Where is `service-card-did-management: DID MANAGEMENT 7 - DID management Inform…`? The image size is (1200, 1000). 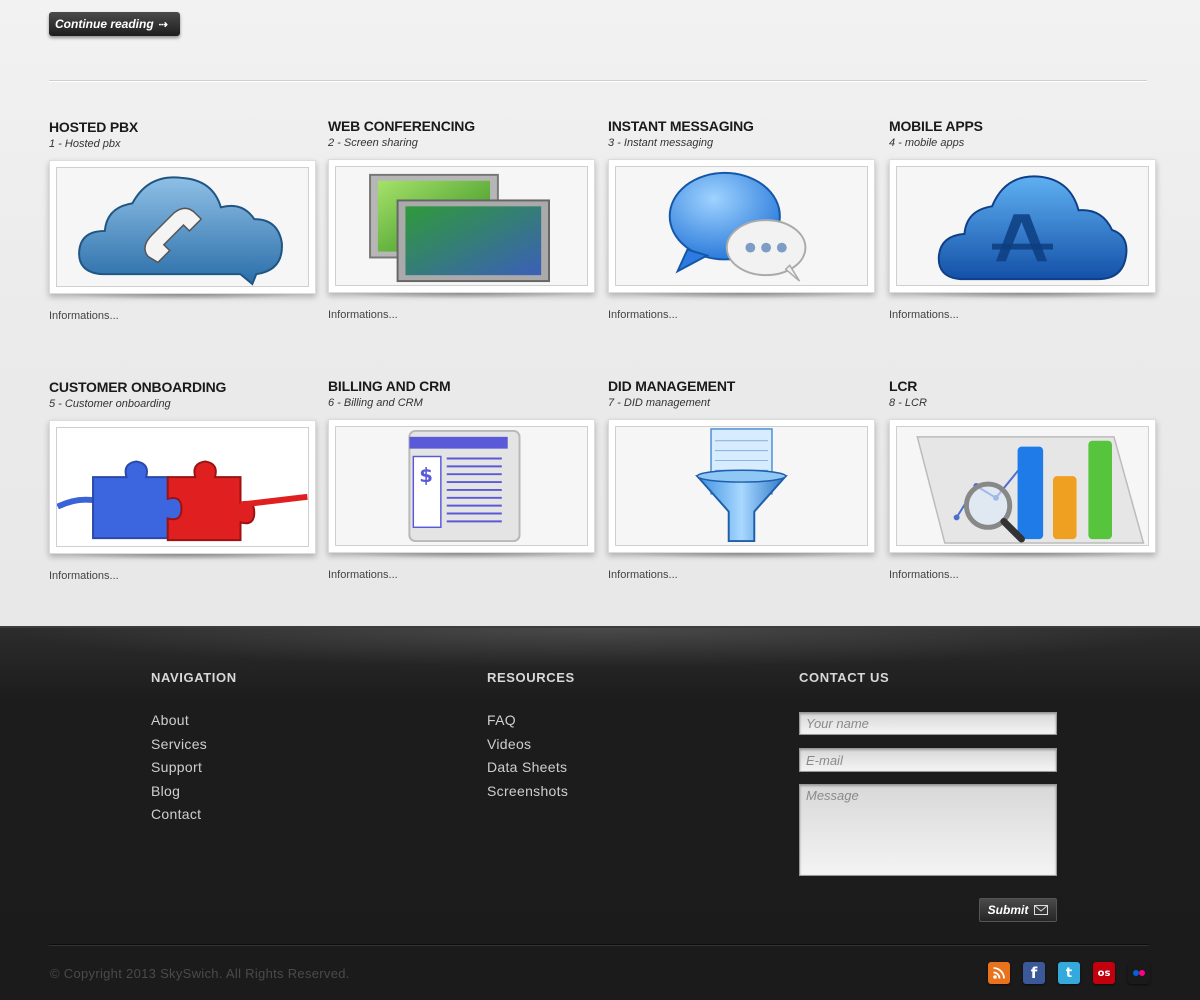
service-card-did-management: DID MANAGEMENT 7 - DID management Inform… is located at coordinates (742, 479).